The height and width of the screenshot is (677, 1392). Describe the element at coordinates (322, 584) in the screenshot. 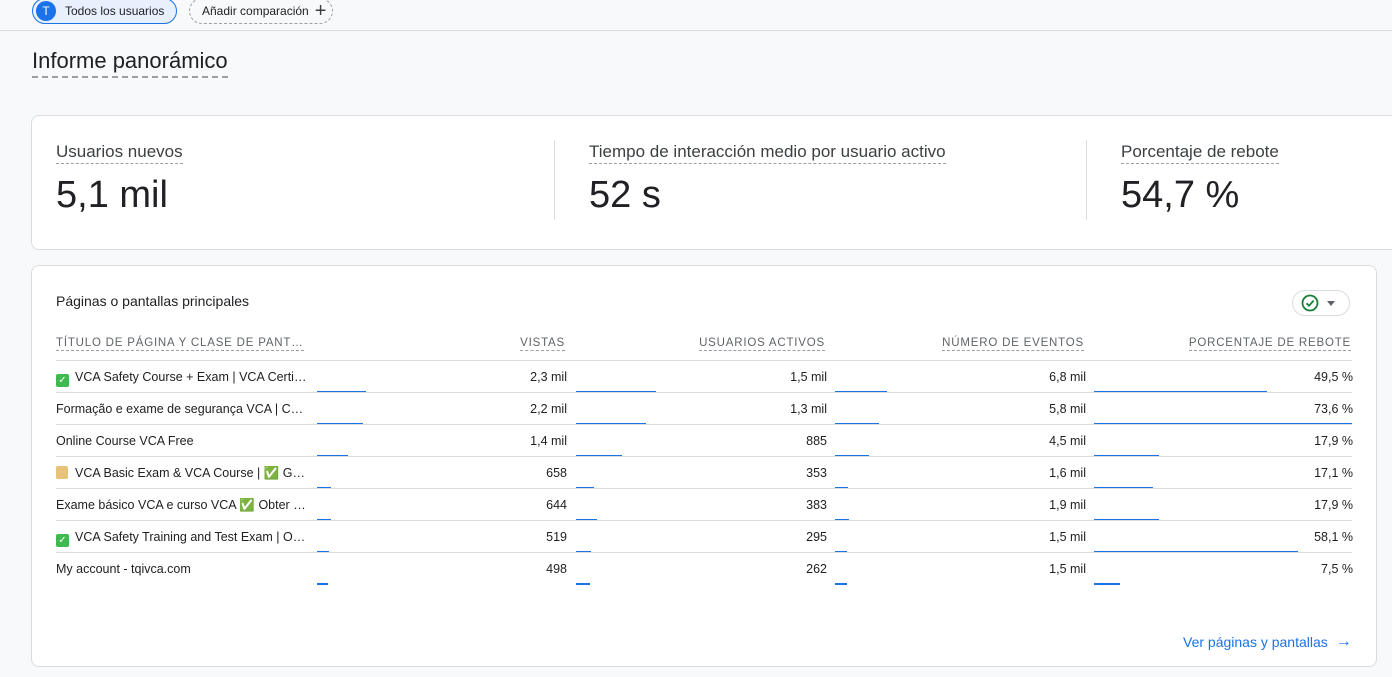

I see `bar-views` at that location.